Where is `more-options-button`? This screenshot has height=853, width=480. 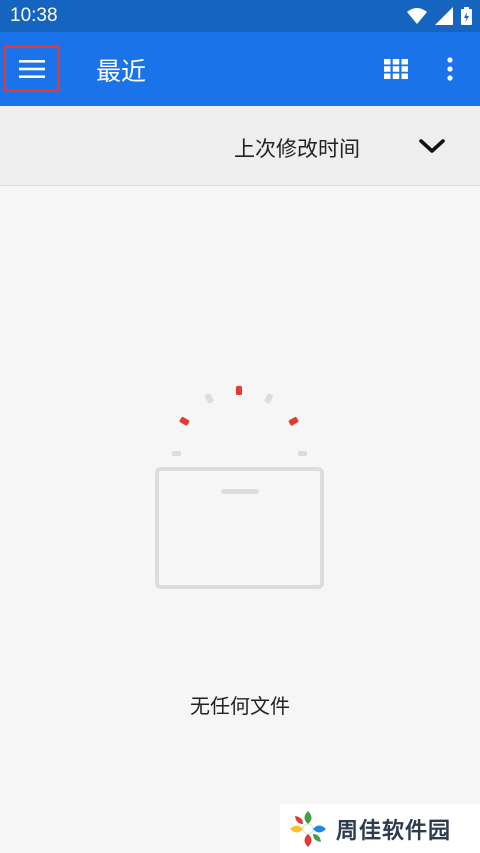
more-options-button is located at coordinates (450, 69).